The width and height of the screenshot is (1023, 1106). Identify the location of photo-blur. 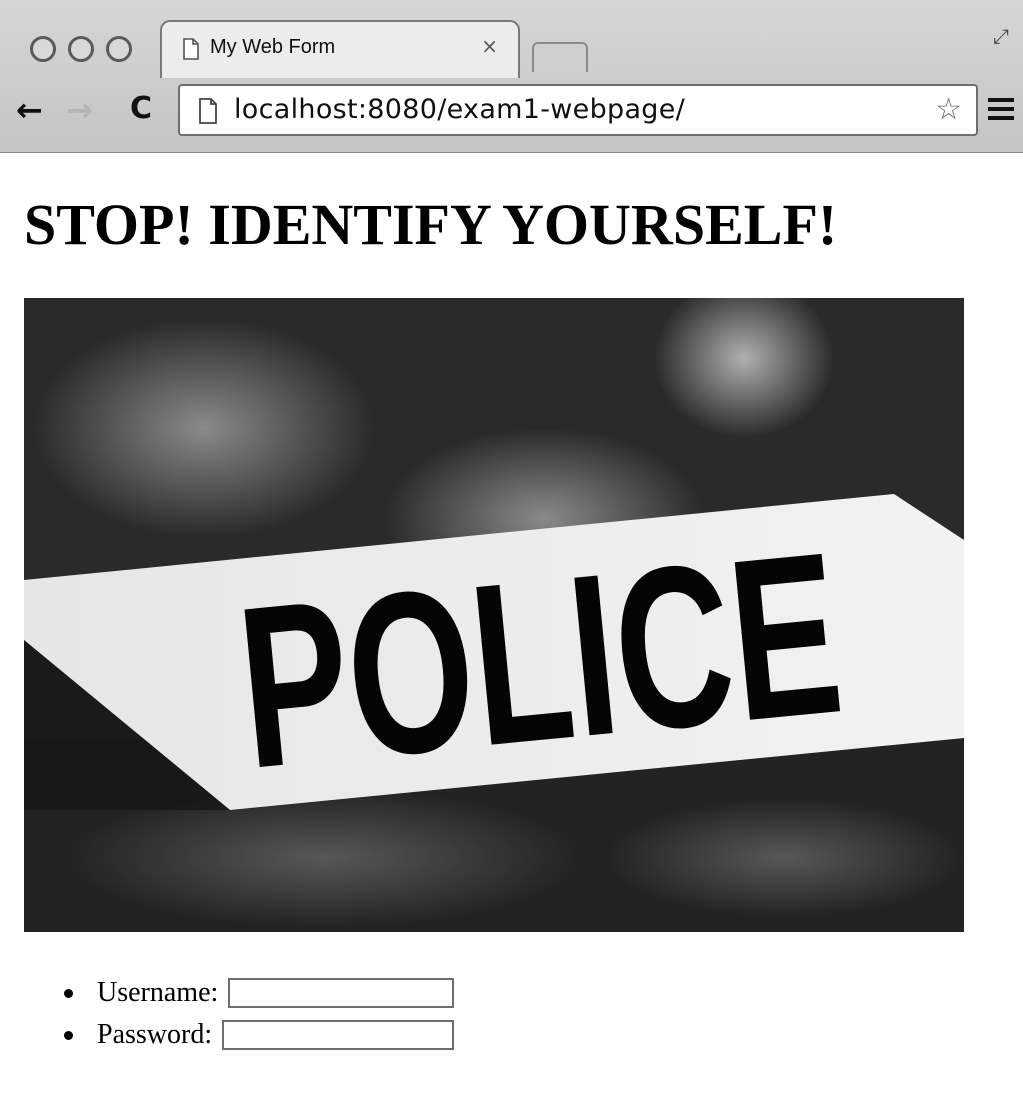
(204, 428).